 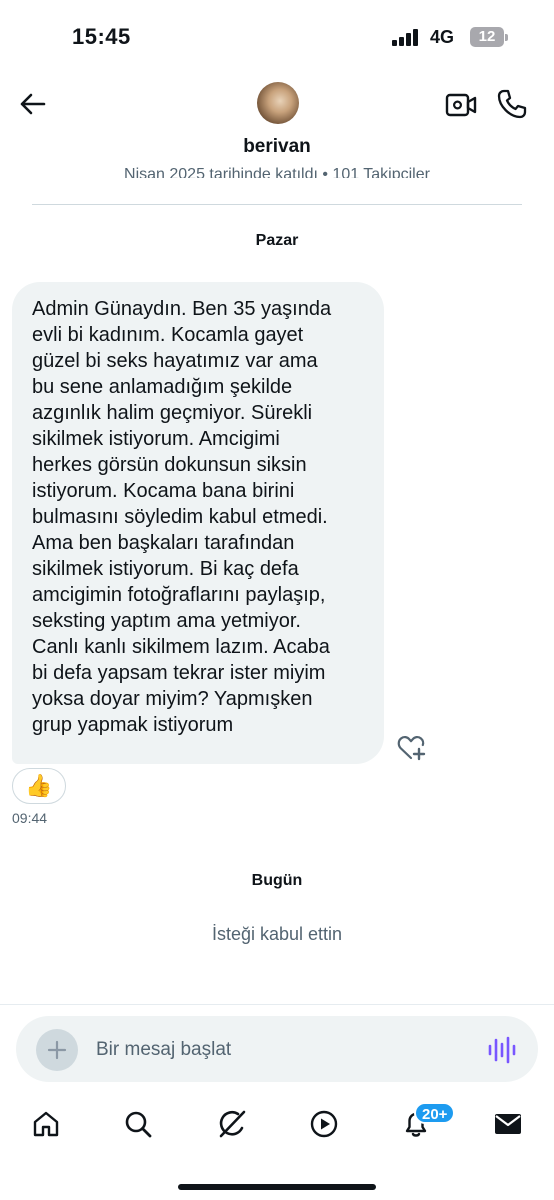 What do you see at coordinates (435, 1113) in the screenshot?
I see `notifications-badge: 20+` at bounding box center [435, 1113].